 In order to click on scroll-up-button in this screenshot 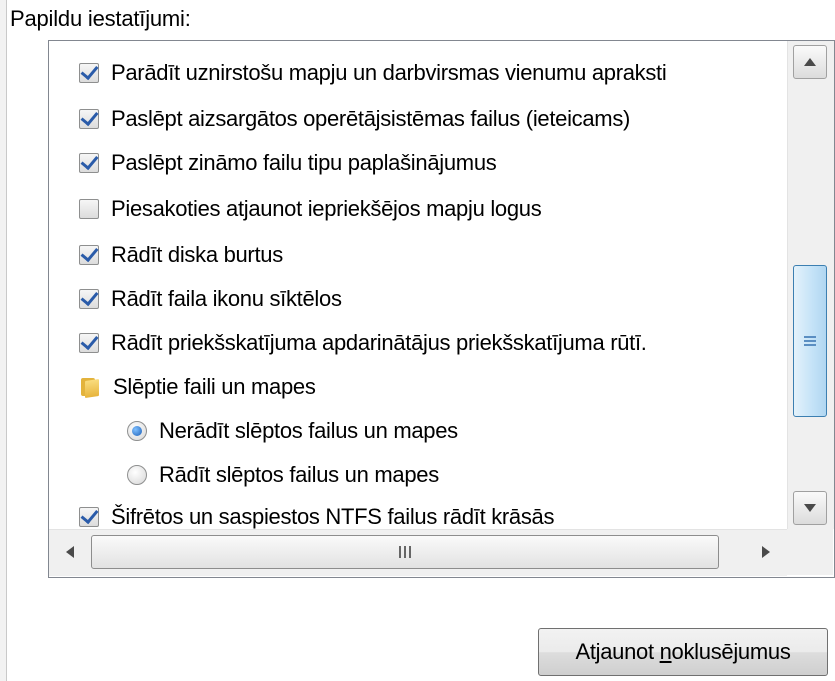, I will do `click(810, 62)`.